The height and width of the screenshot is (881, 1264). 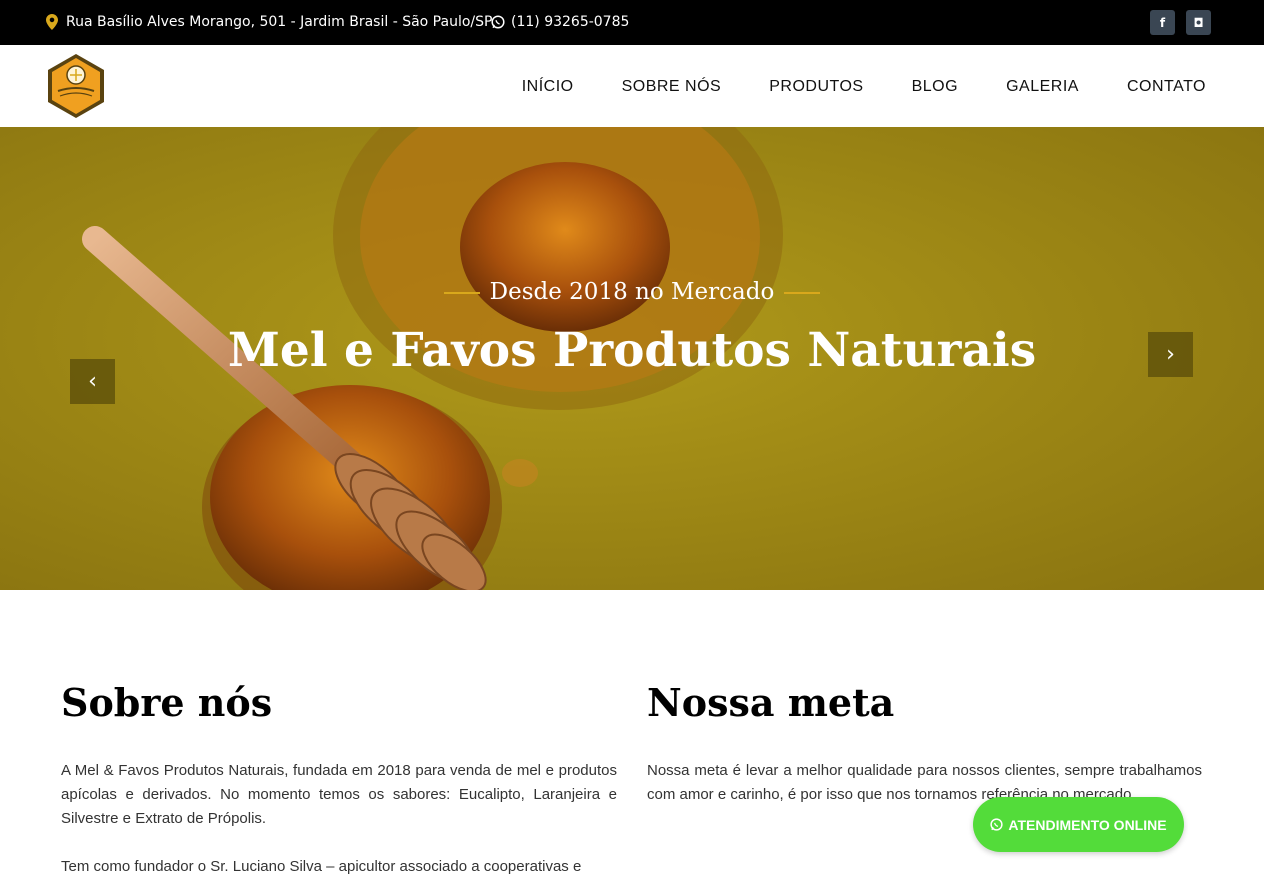 I want to click on nav-sobre-nos: SOBRE NÓS, so click(x=672, y=87).